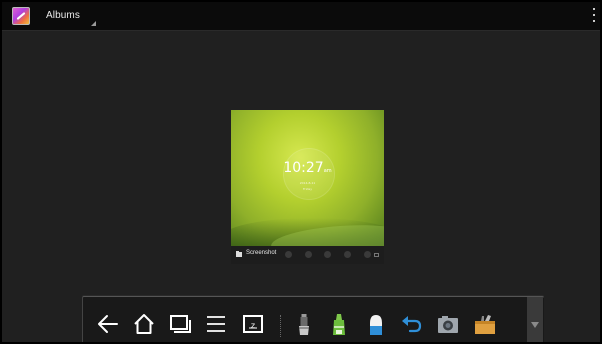 This screenshot has width=602, height=344. I want to click on floating-toolbar: z, so click(313, 319).